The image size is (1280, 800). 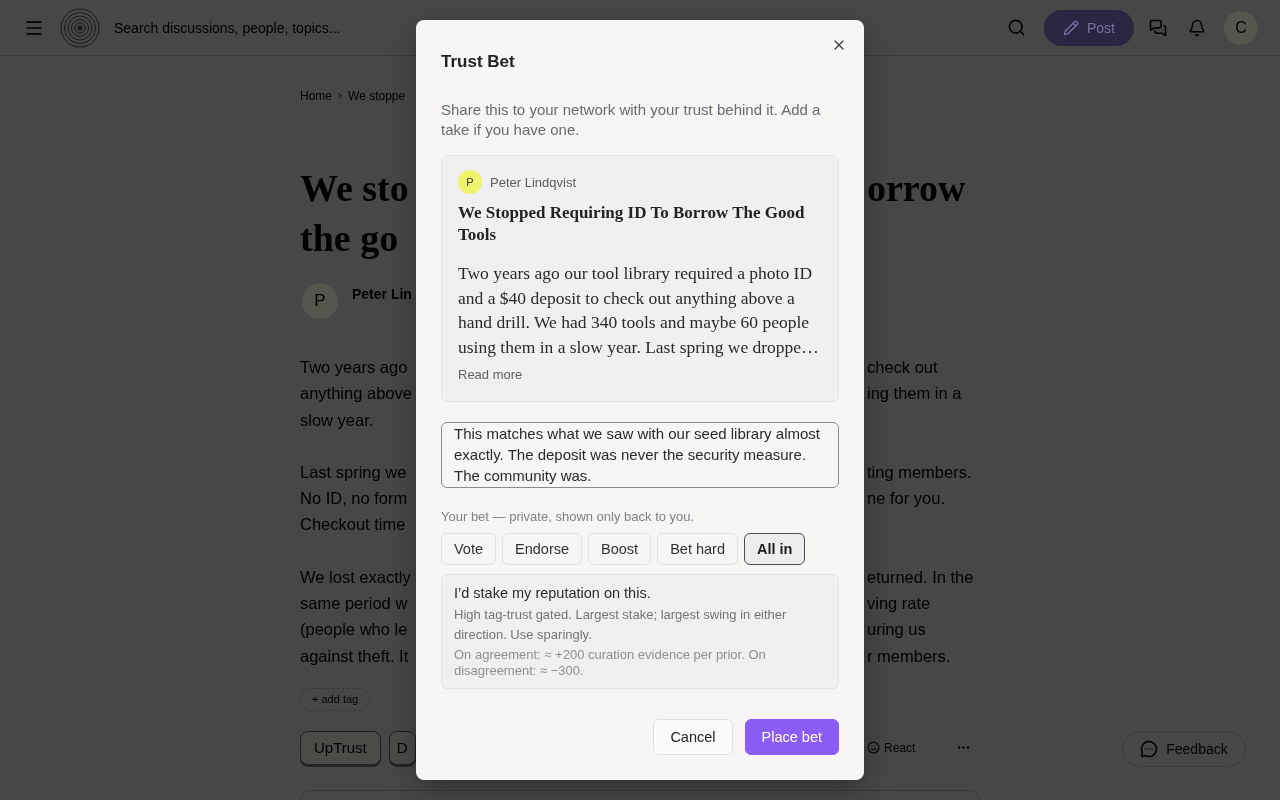 I want to click on post-button: Post, so click(x=1089, y=27).